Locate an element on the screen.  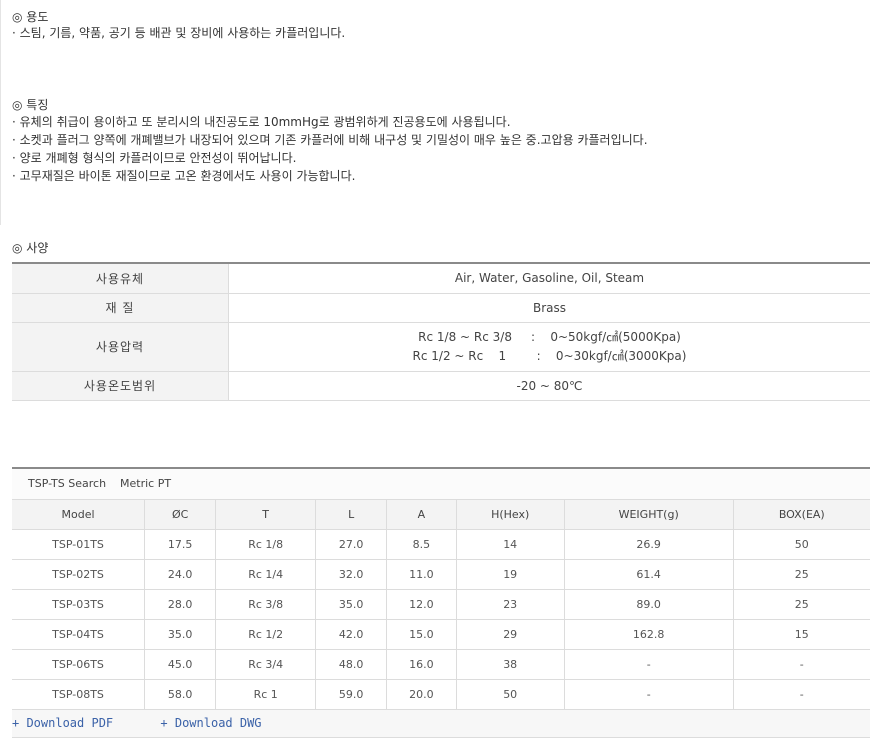
diameter-cell: 45.0 is located at coordinates (180, 665).